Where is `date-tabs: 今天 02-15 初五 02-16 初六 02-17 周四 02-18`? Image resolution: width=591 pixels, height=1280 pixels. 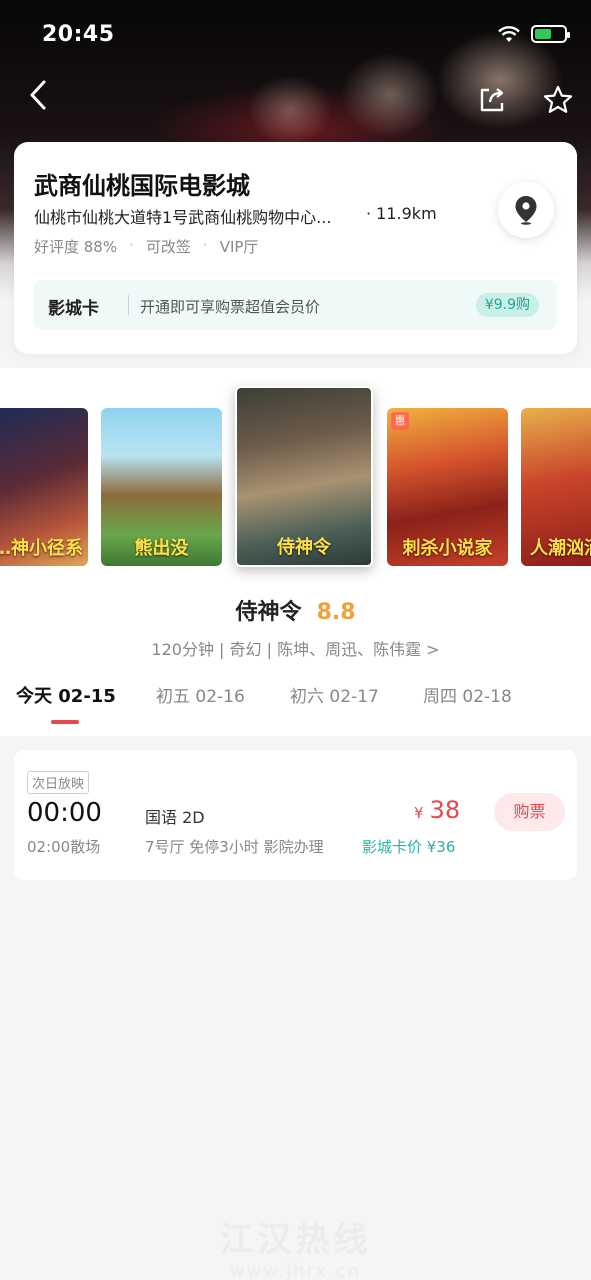
date-tabs: 今天 02-15 初五 02-16 初六 02-17 周四 02-18 is located at coordinates (295, 702).